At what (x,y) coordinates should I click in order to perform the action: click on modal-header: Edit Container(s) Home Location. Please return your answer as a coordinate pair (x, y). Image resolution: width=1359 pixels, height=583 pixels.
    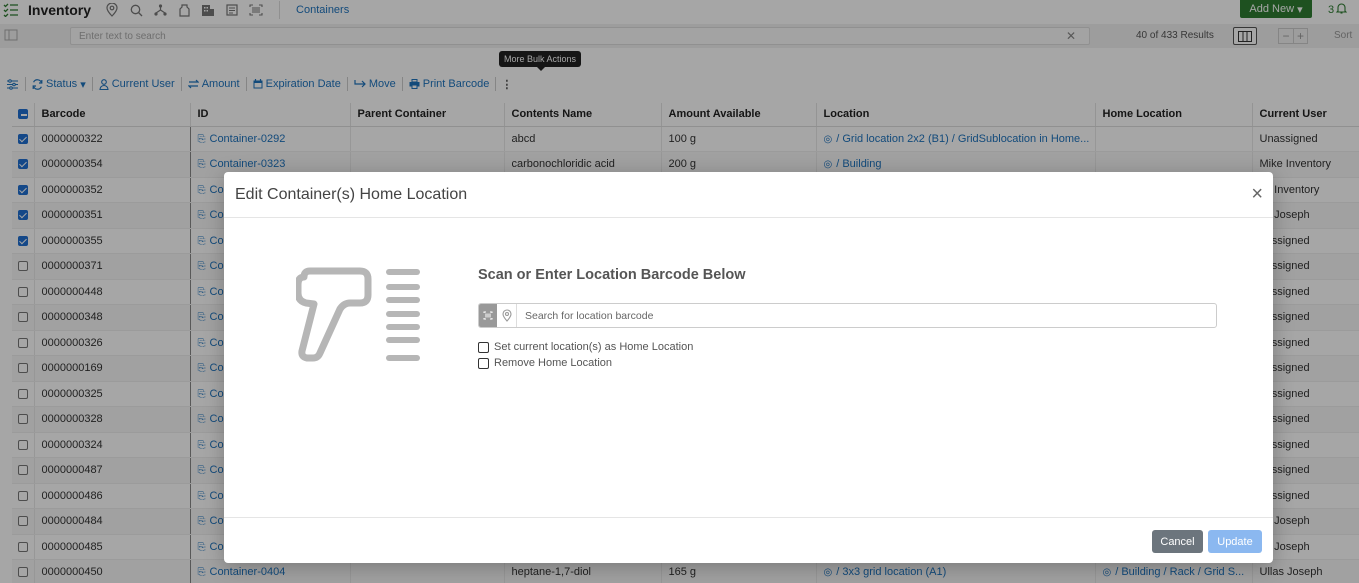
    Looking at the image, I should click on (748, 195).